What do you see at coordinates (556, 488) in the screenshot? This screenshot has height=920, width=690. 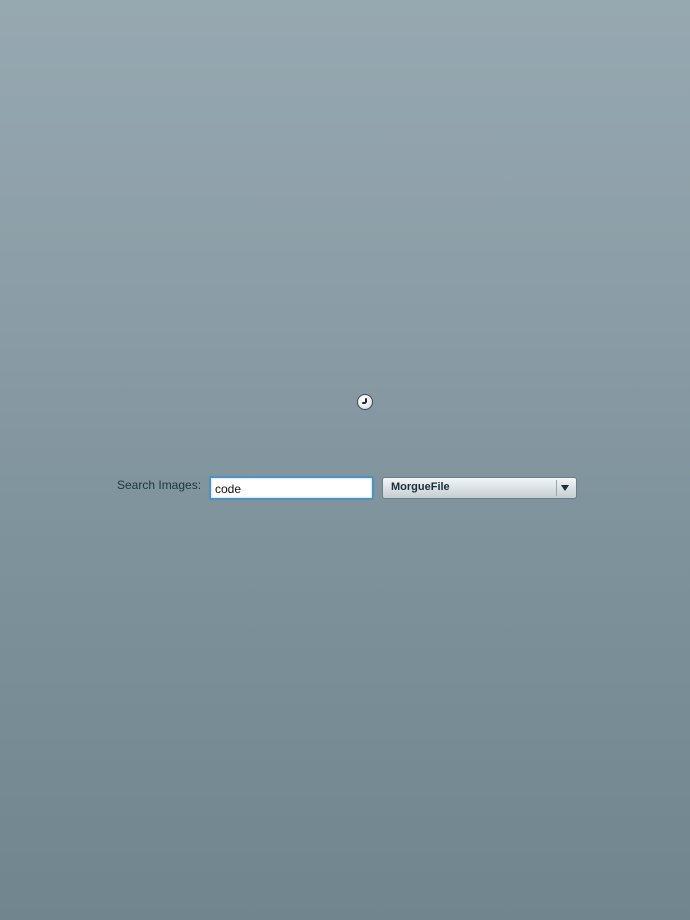 I see `select-divider` at bounding box center [556, 488].